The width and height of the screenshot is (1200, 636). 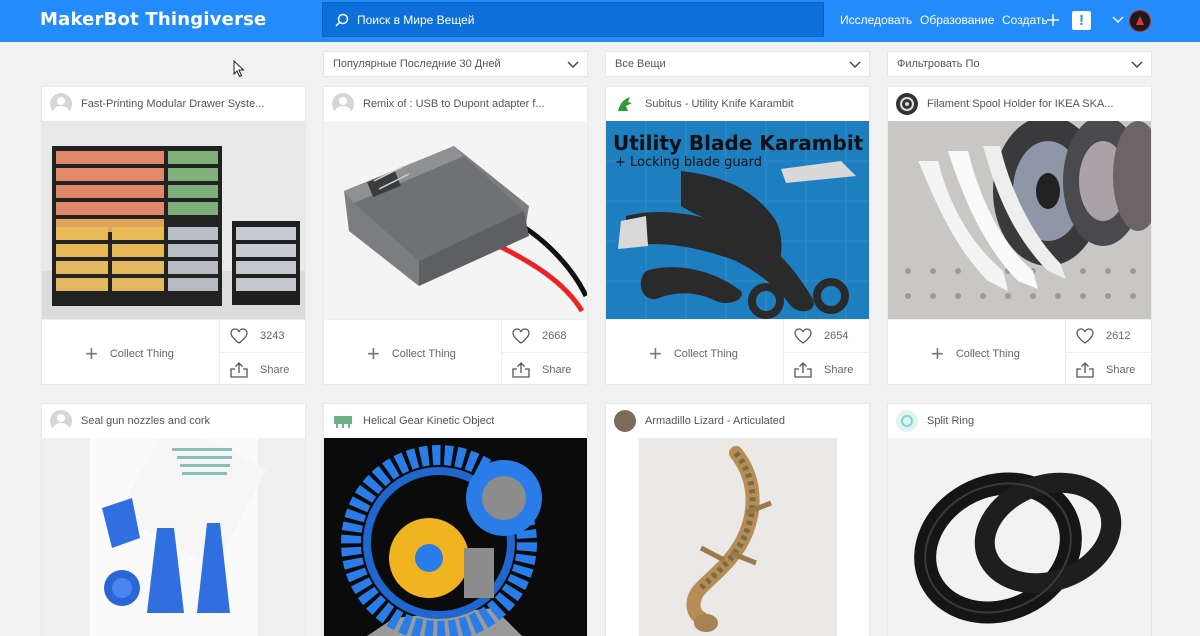 What do you see at coordinates (1025, 20) in the screenshot?
I see `nav-create: Создать` at bounding box center [1025, 20].